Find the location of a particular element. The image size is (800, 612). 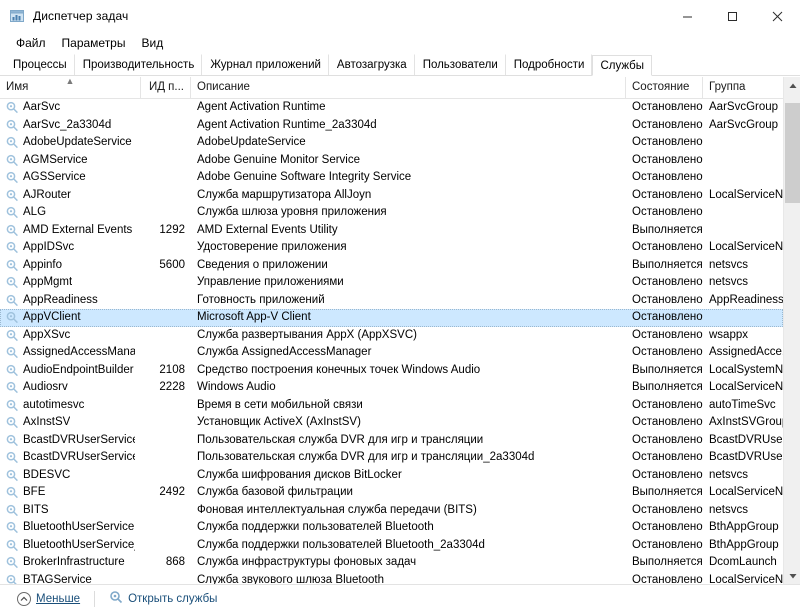

service-name-label: AxInstSV is located at coordinates (47, 422).